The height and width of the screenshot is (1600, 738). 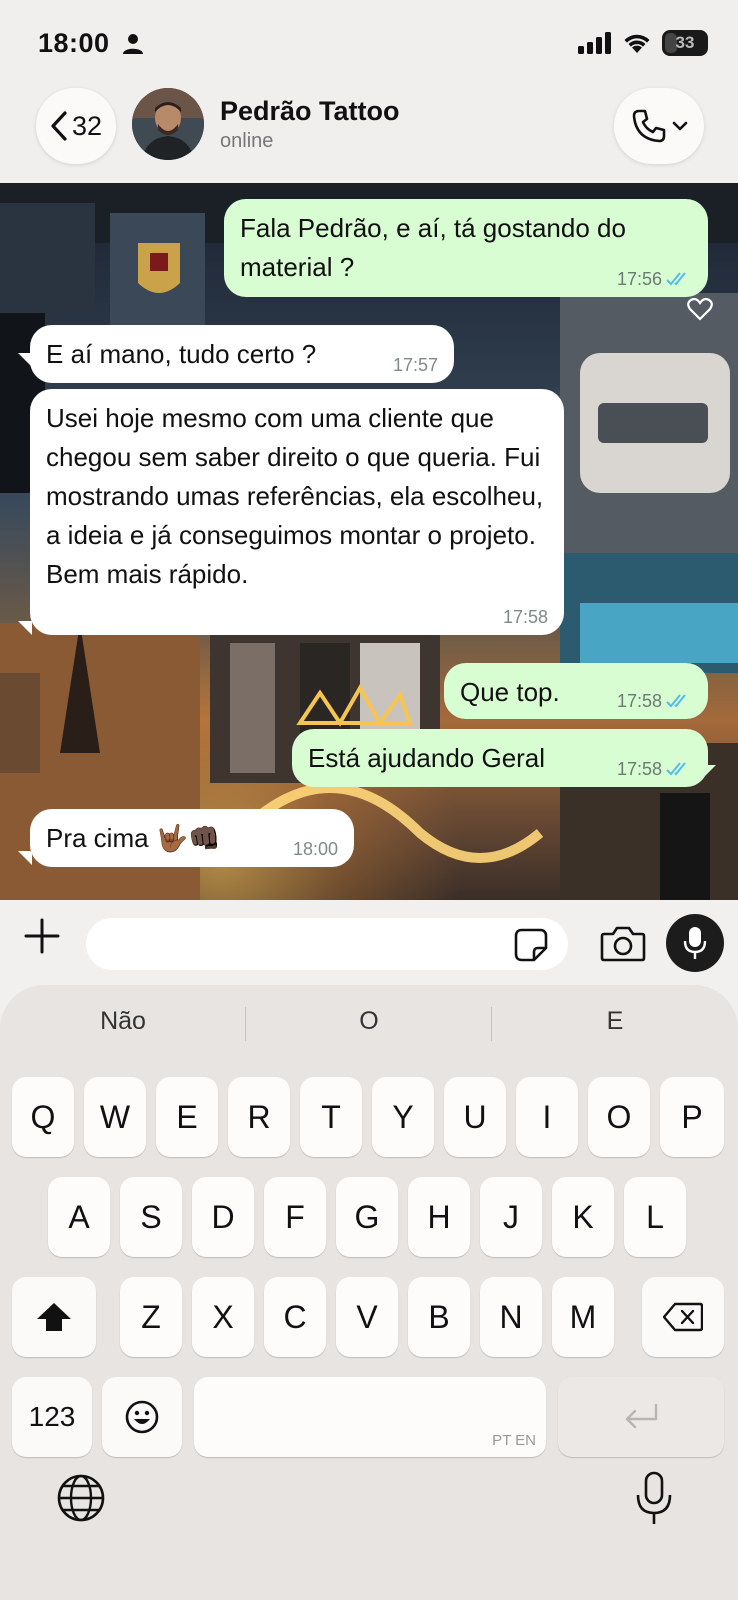 I want to click on back-button: 32, so click(x=76, y=126).